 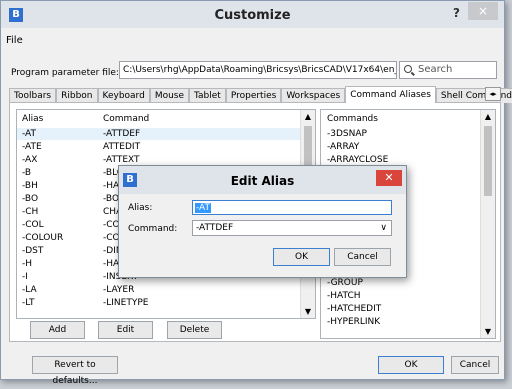 I want to click on table-row: -LT -LINETYPE, so click(x=158, y=303).